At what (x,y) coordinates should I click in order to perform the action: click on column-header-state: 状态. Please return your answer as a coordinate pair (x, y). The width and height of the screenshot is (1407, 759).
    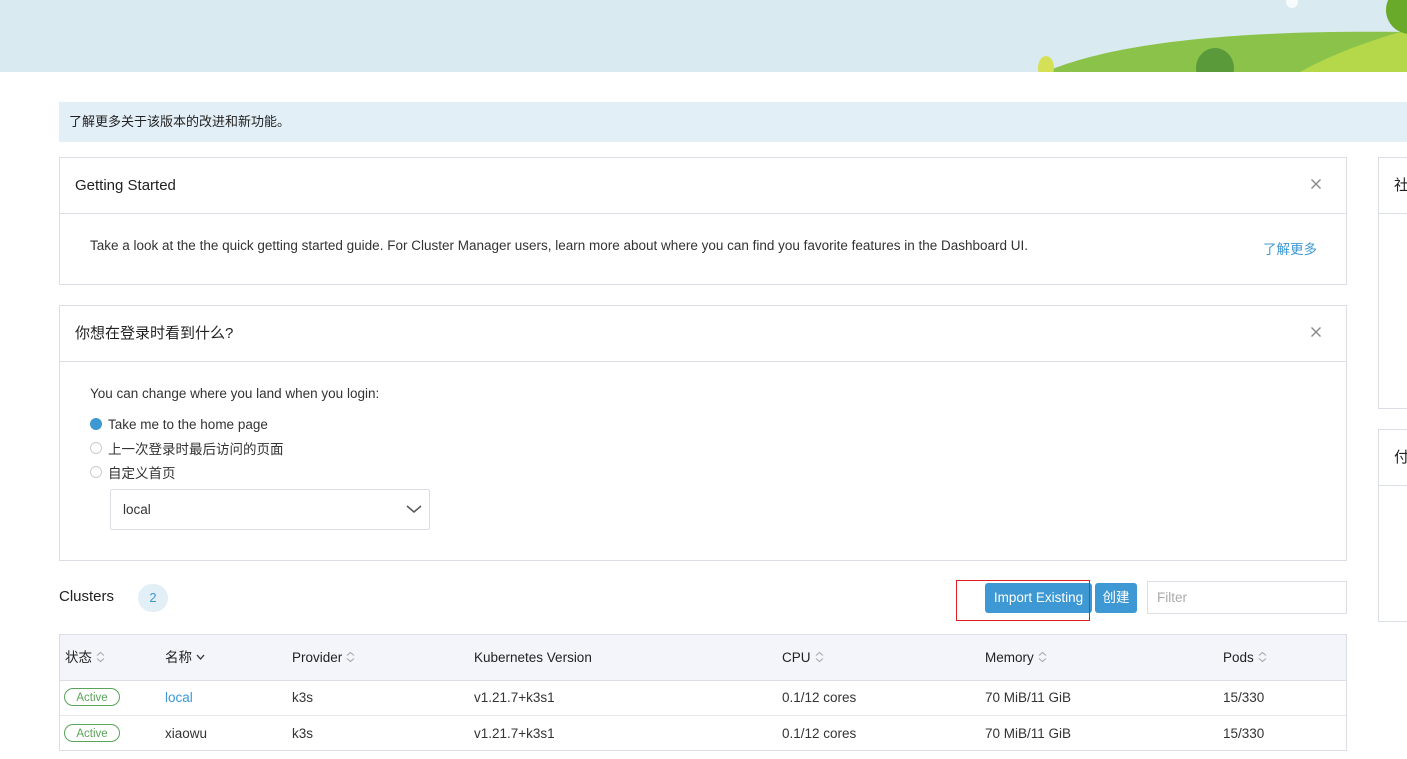
    Looking at the image, I should click on (85, 658).